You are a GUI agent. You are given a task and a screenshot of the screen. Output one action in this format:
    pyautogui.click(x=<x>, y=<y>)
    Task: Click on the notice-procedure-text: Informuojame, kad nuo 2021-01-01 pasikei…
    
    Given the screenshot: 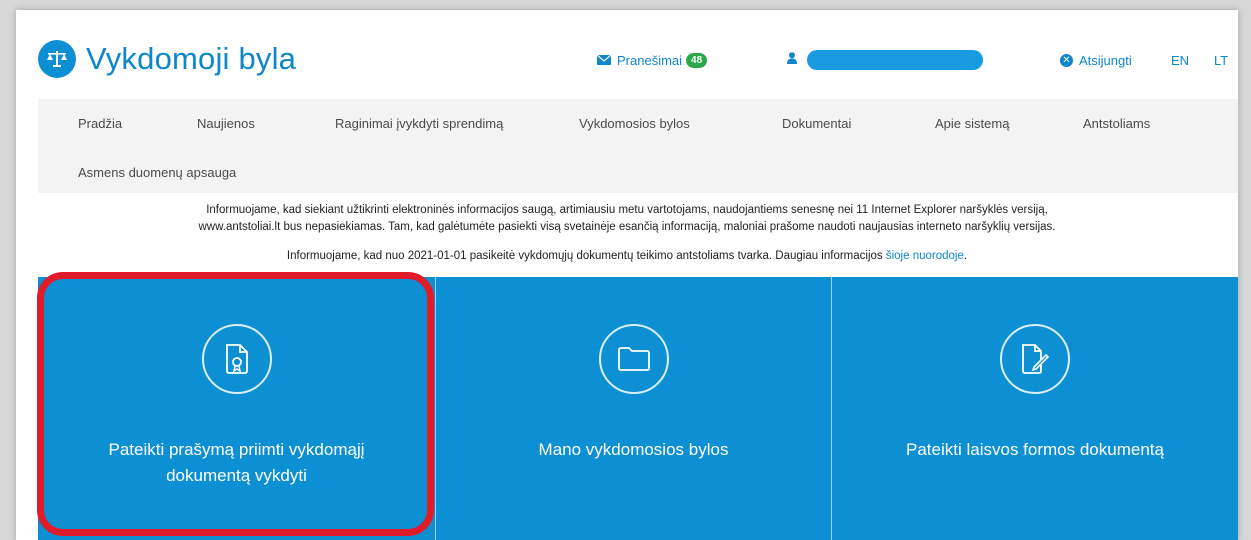 What is the action you would take?
    pyautogui.click(x=586, y=256)
    